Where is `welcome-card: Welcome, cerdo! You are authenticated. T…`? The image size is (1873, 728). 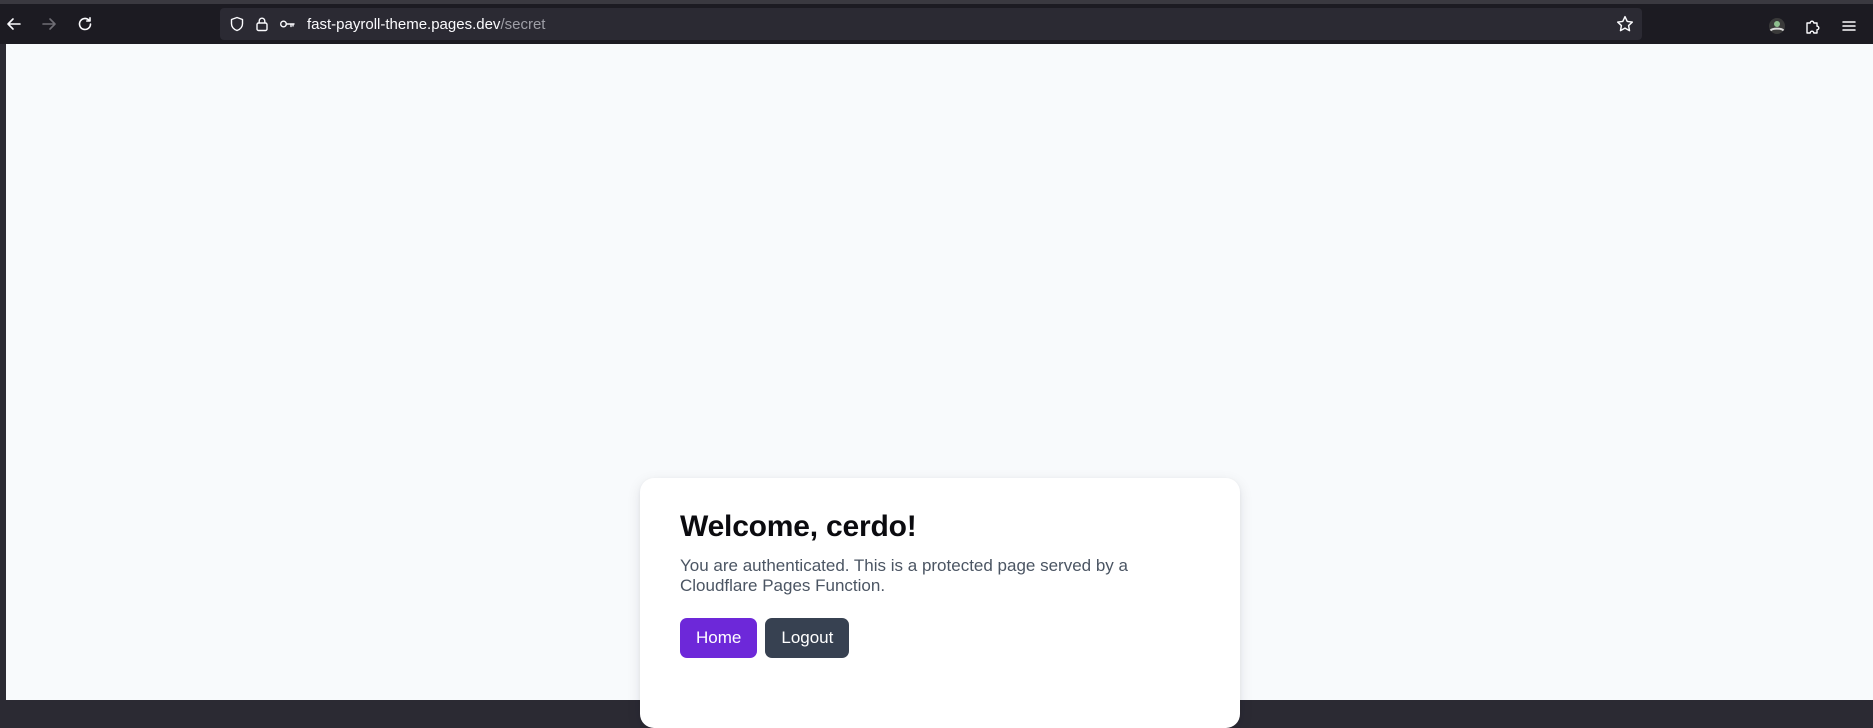
welcome-card: Welcome, cerdo! You are authenticated. T… is located at coordinates (940, 603).